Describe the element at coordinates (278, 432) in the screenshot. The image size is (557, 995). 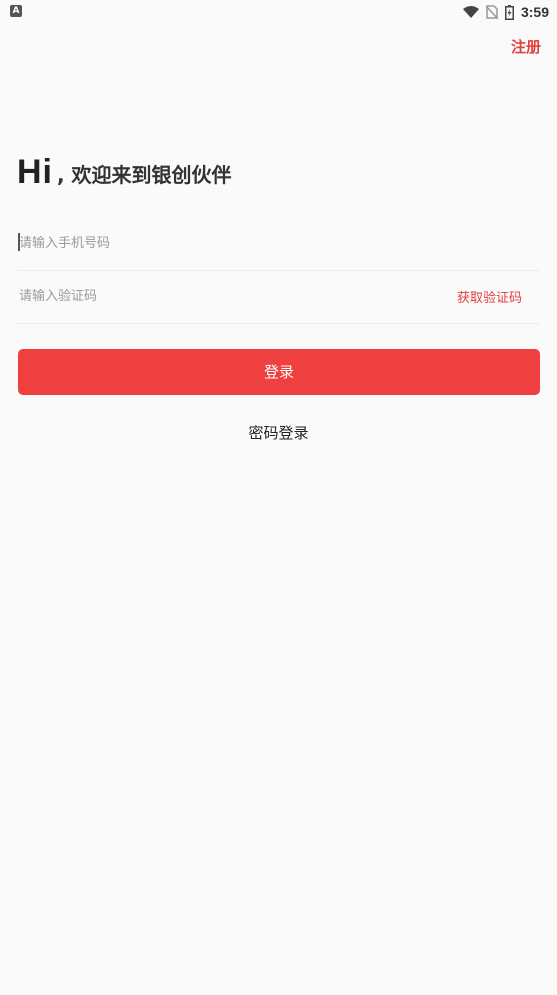
I see `password-login-link: 密码登录` at that location.